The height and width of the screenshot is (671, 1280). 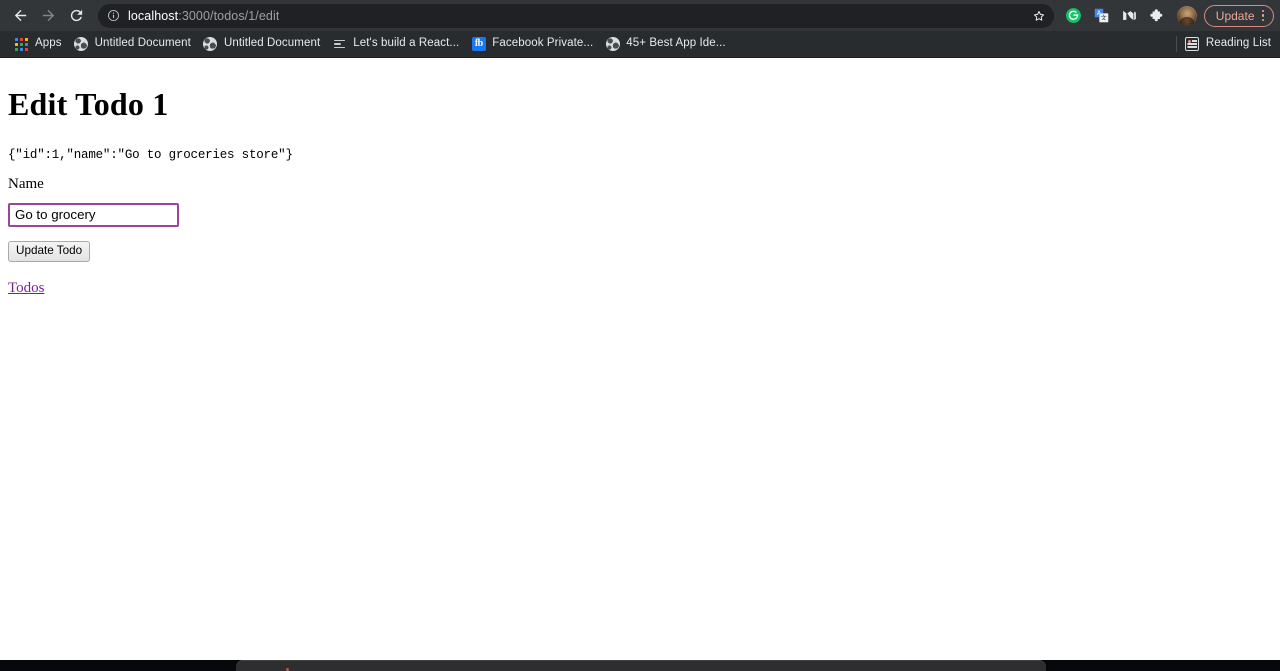 What do you see at coordinates (113, 15) in the screenshot?
I see `site-info-icon` at bounding box center [113, 15].